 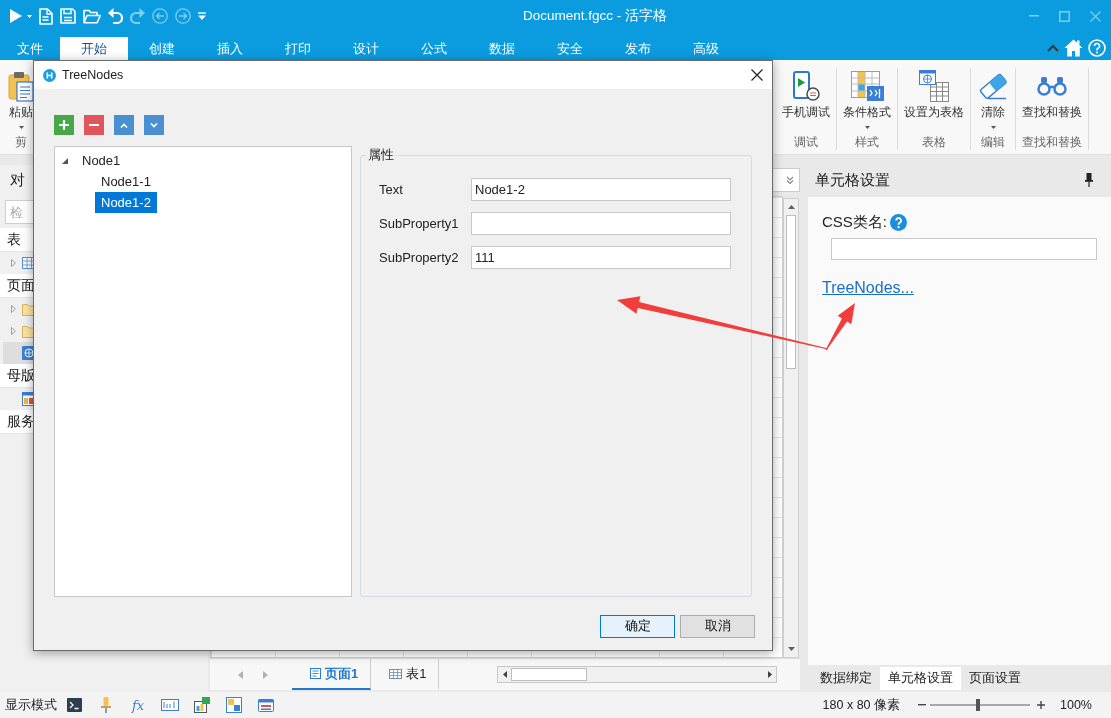 What do you see at coordinates (405, 674) in the screenshot?
I see `sheet-tab: 表1` at bounding box center [405, 674].